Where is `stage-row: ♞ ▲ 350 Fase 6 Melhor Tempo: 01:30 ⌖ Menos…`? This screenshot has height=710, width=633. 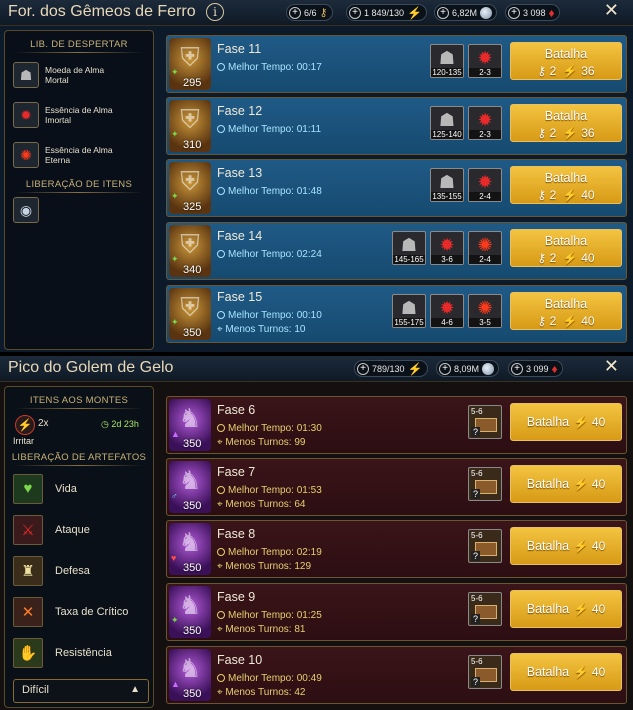 stage-row: ♞ ▲ 350 Fase 6 Melhor Tempo: 01:30 ⌖ Menos… is located at coordinates (396, 425).